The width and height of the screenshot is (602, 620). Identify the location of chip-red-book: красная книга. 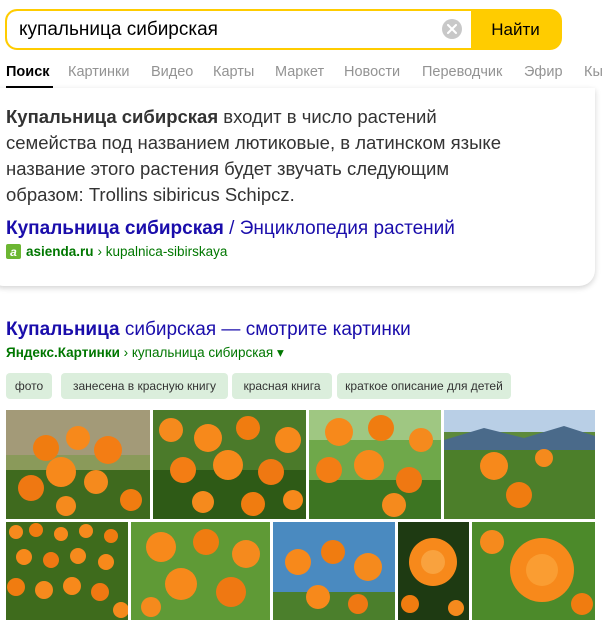
(282, 386).